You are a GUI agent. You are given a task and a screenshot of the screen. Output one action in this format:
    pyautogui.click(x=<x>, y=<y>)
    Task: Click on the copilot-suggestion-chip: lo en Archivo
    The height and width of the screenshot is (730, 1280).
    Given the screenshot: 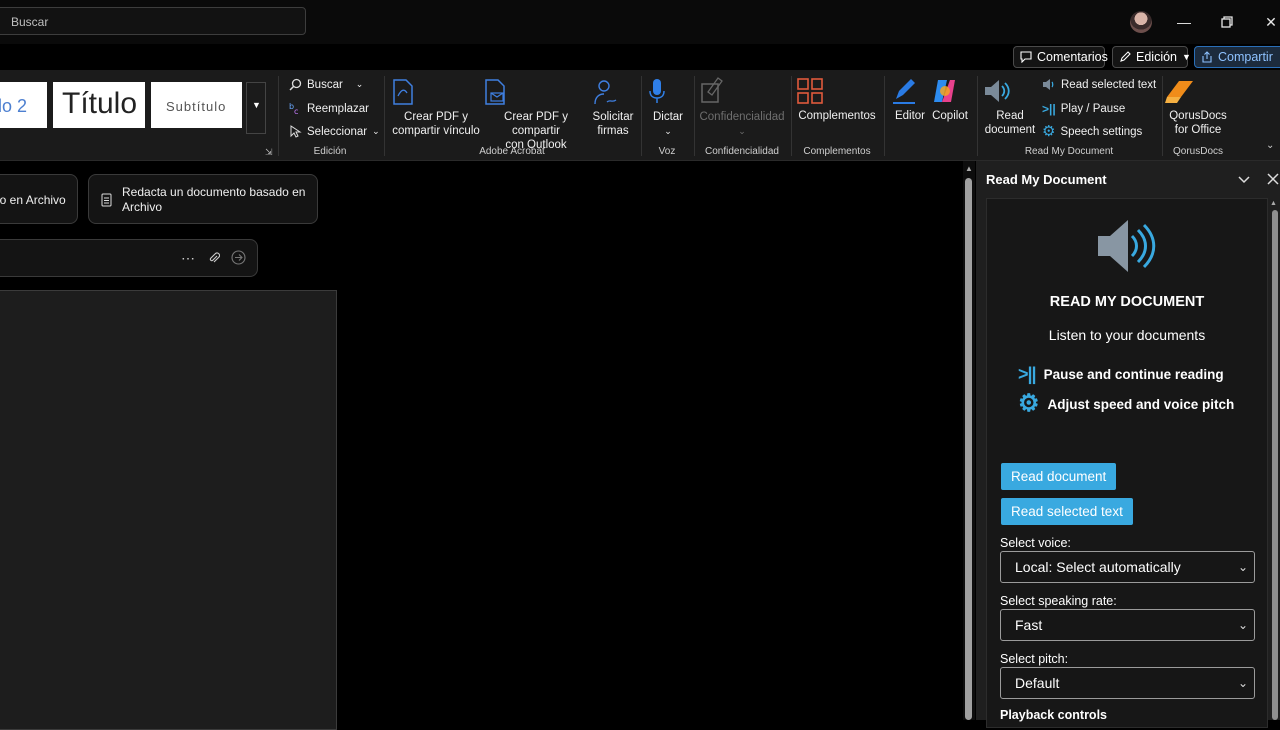 What is the action you would take?
    pyautogui.click(x=39, y=199)
    